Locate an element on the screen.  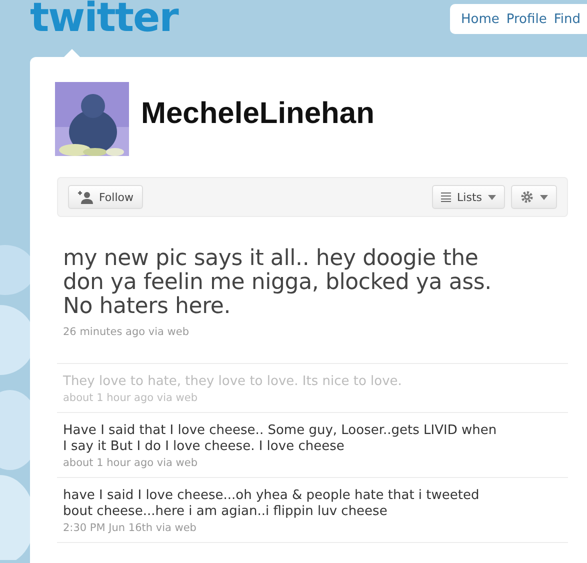
list-icon is located at coordinates (446, 197).